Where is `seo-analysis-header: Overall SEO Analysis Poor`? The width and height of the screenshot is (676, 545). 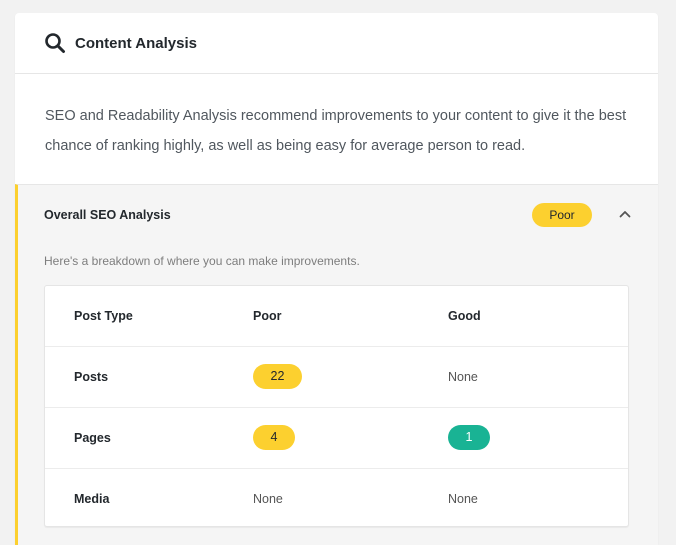 seo-analysis-header: Overall SEO Analysis Poor is located at coordinates (338, 215).